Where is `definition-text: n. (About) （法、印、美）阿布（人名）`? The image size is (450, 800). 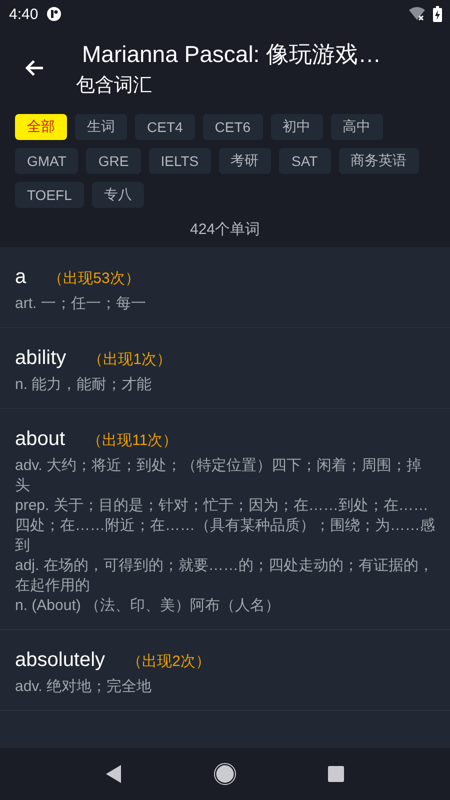 definition-text: n. (About) （法、印、美）阿布（人名） is located at coordinates (148, 606).